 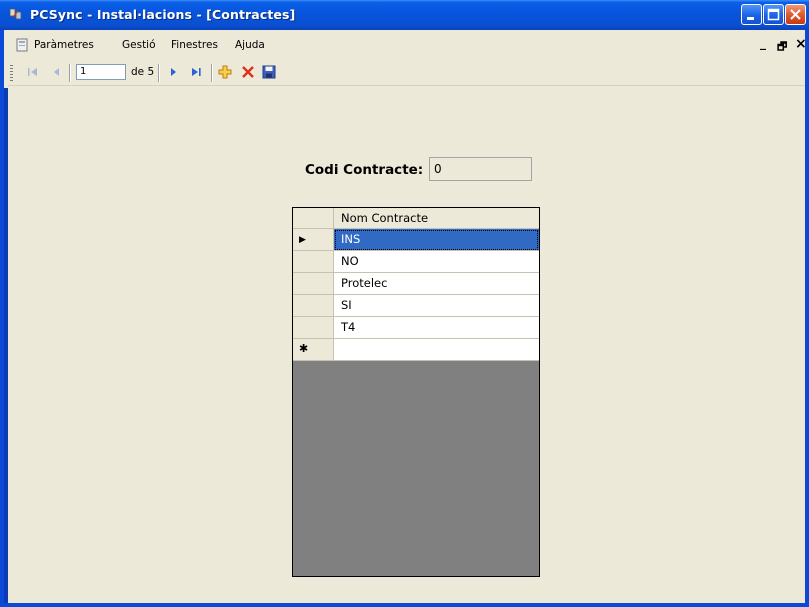 I want to click on grid-cell, so click(x=436, y=350).